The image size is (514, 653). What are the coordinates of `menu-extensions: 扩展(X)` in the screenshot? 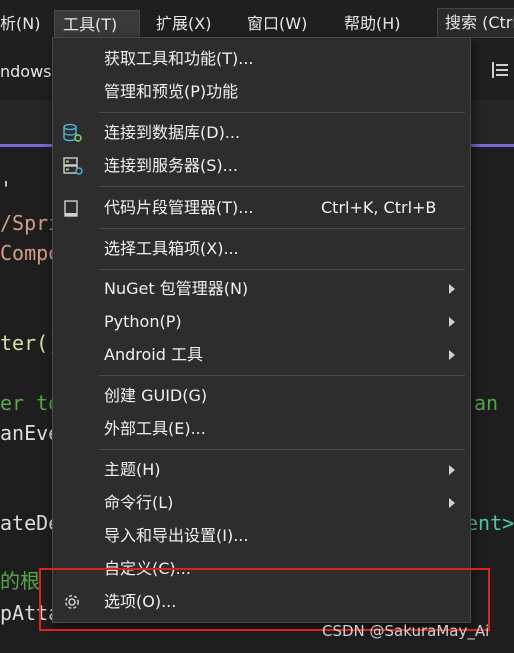 It's located at (183, 24).